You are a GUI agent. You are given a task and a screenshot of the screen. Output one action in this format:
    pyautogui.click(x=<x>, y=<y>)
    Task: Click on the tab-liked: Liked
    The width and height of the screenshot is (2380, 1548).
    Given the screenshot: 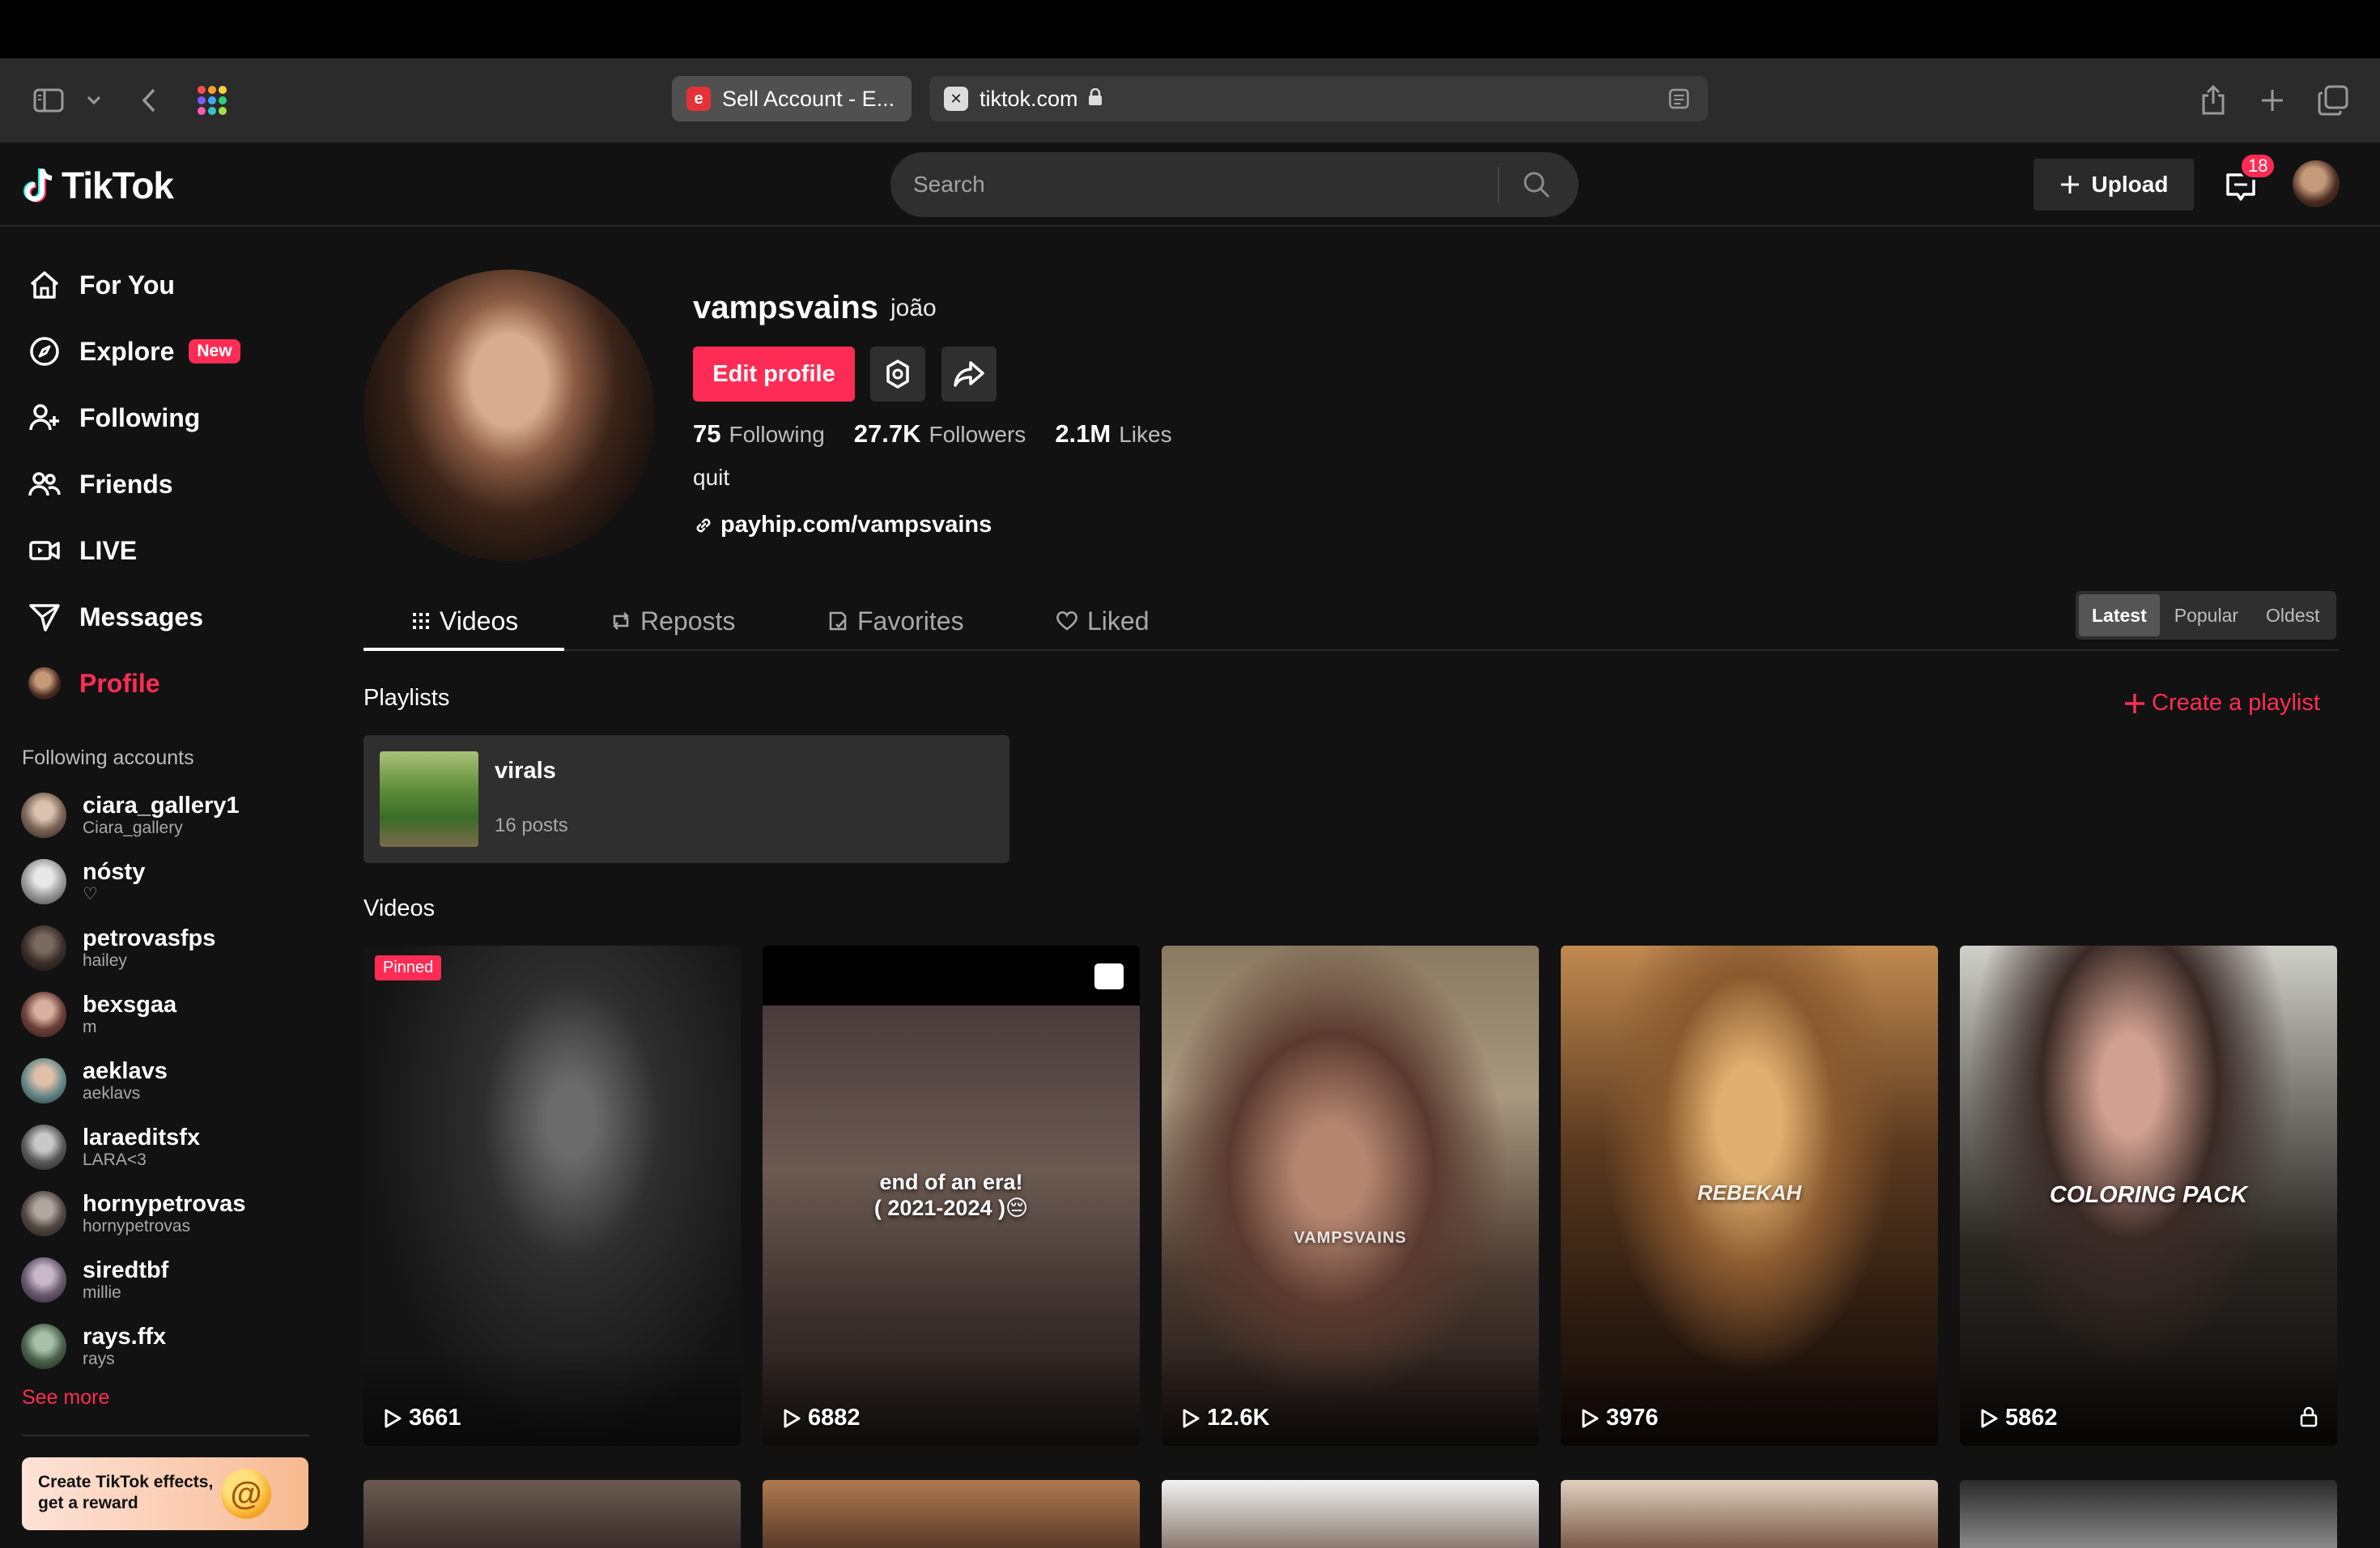 What is the action you would take?
    pyautogui.click(x=1102, y=621)
    